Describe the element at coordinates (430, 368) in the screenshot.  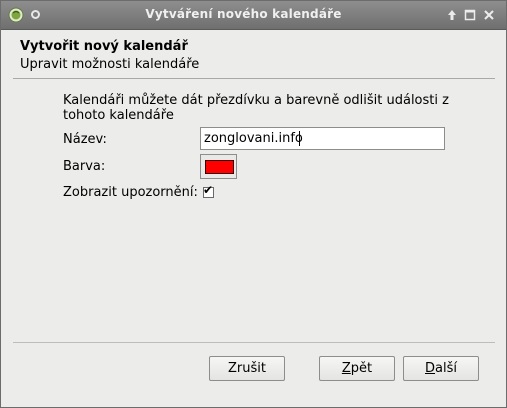
I see `next-mnemonic: D` at that location.